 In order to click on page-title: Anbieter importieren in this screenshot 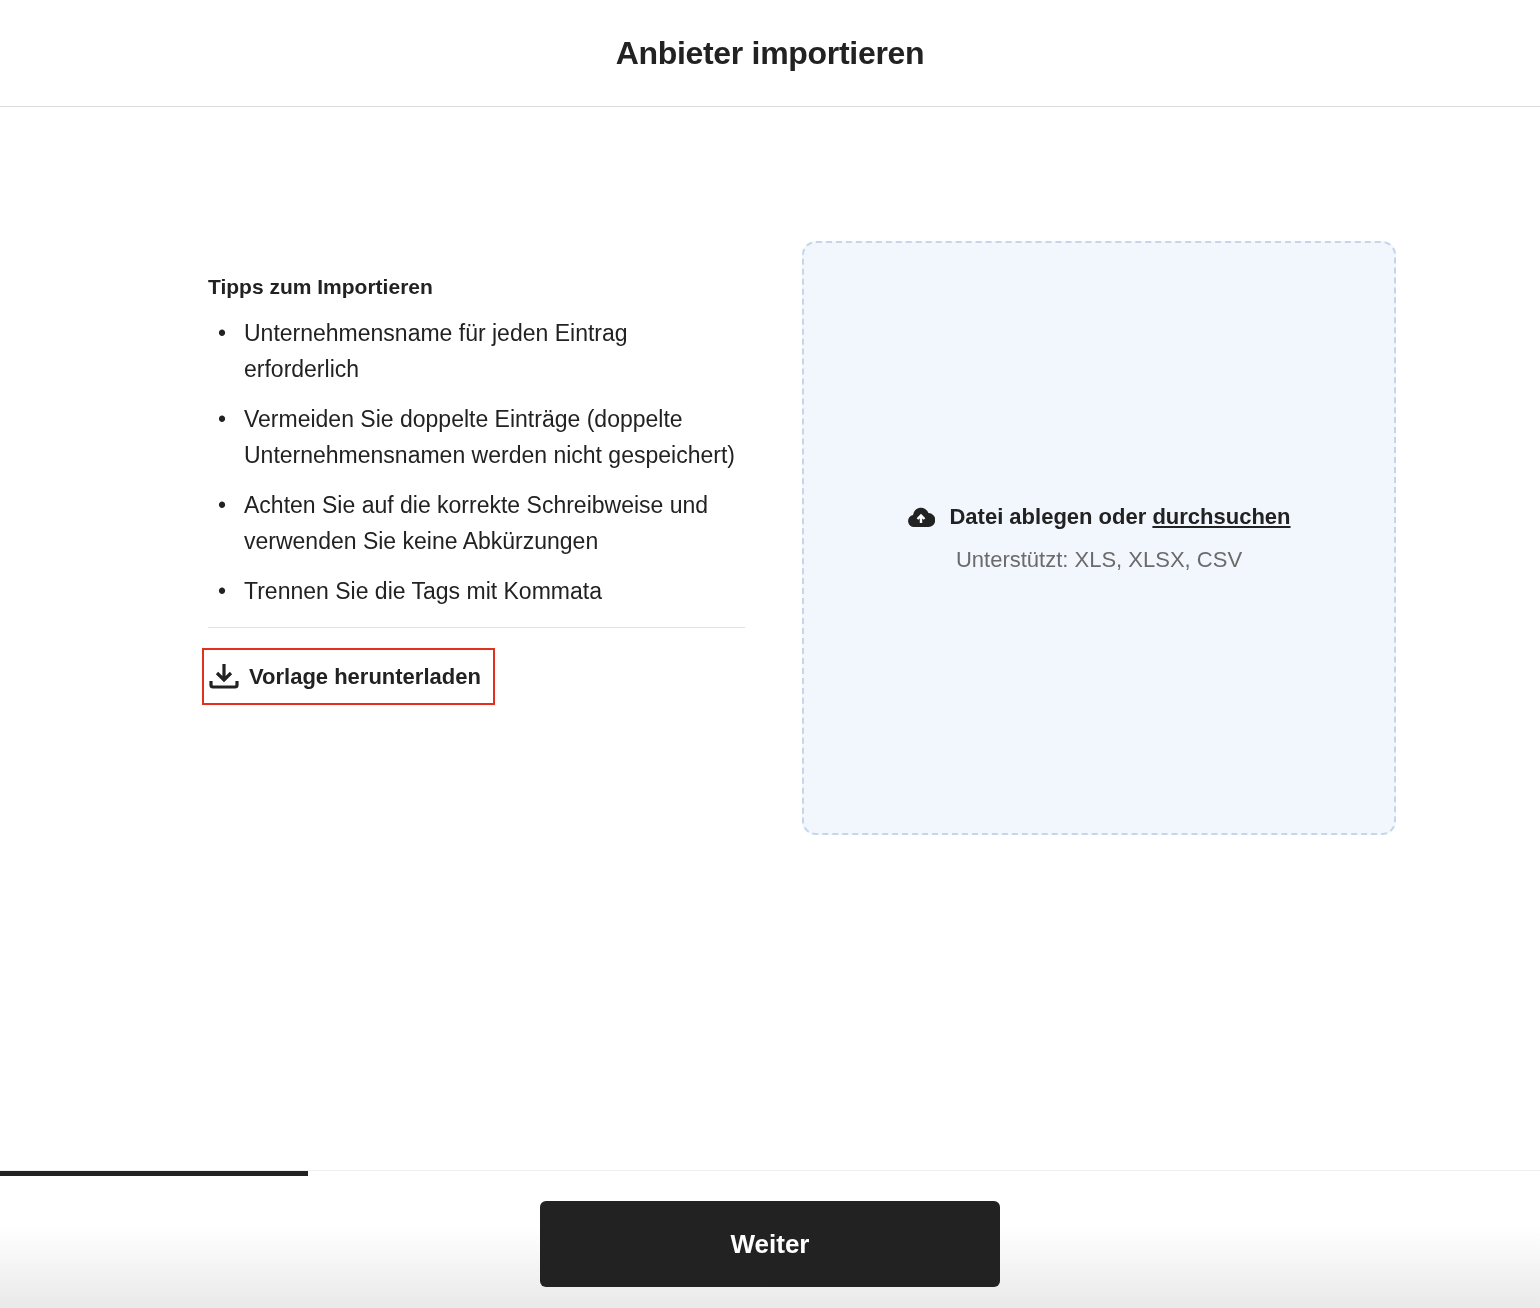, I will do `click(770, 53)`.